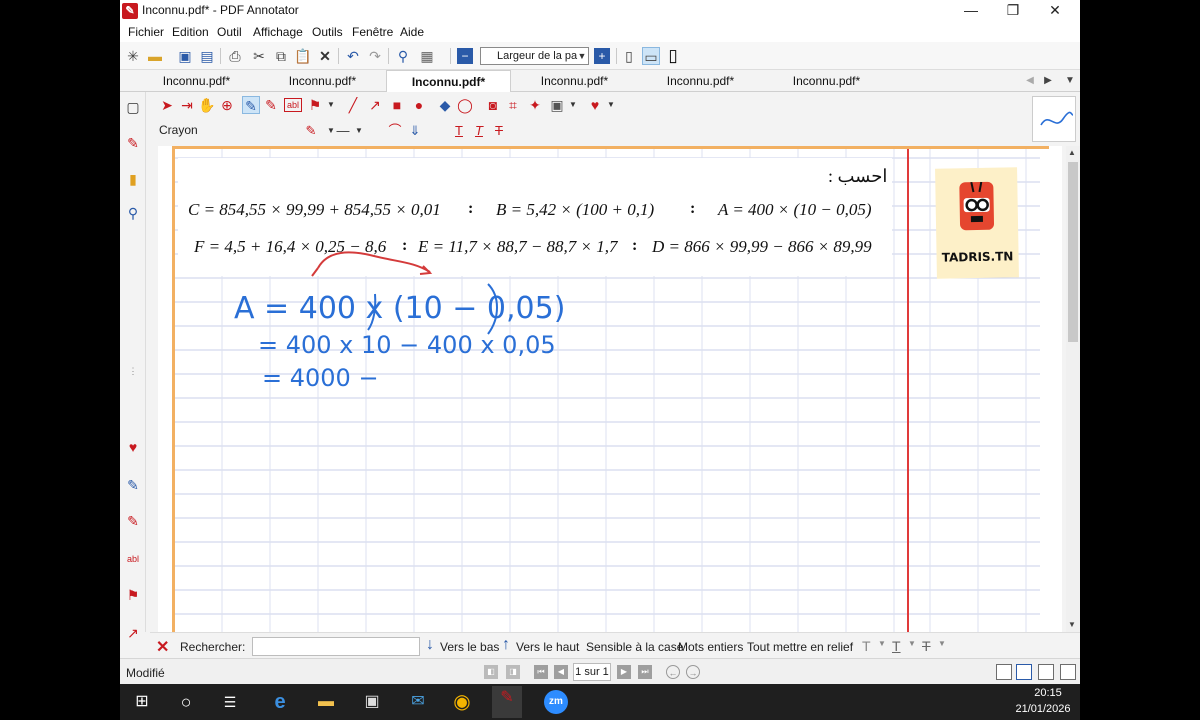 The height and width of the screenshot is (720, 1200). I want to click on attachment-icon: ⚲, so click(133, 213).